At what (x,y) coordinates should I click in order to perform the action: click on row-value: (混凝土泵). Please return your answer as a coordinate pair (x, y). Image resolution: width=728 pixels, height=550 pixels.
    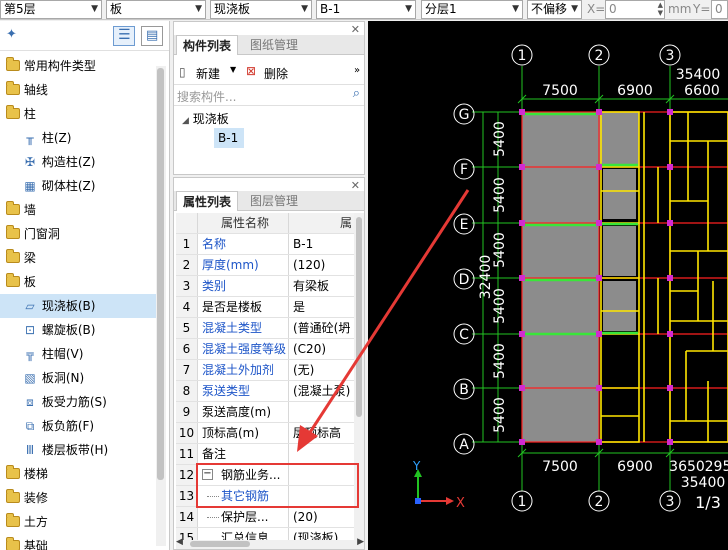
    Looking at the image, I should click on (322, 391).